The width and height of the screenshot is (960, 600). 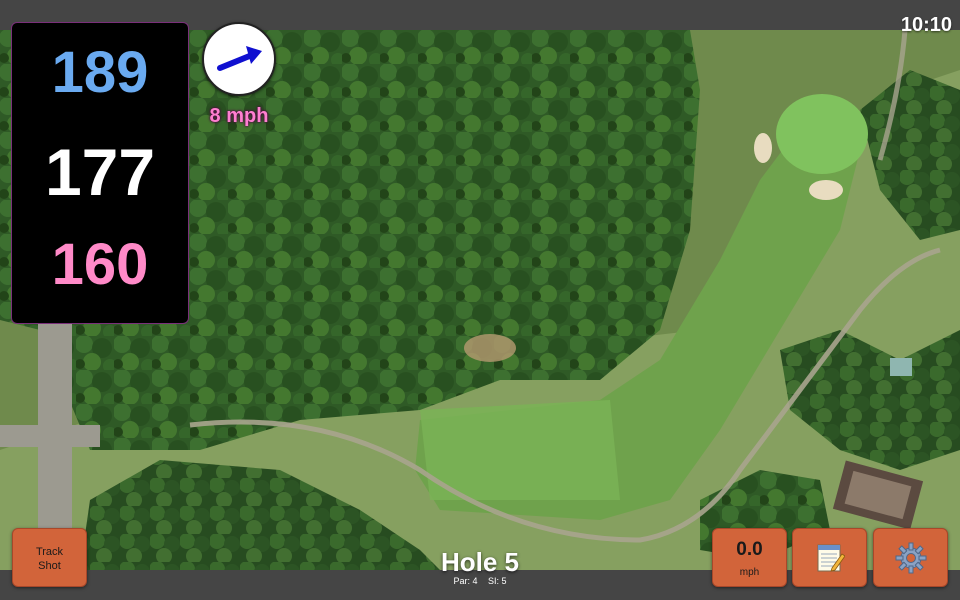 I want to click on hole-par: Par: 4, so click(x=465, y=581).